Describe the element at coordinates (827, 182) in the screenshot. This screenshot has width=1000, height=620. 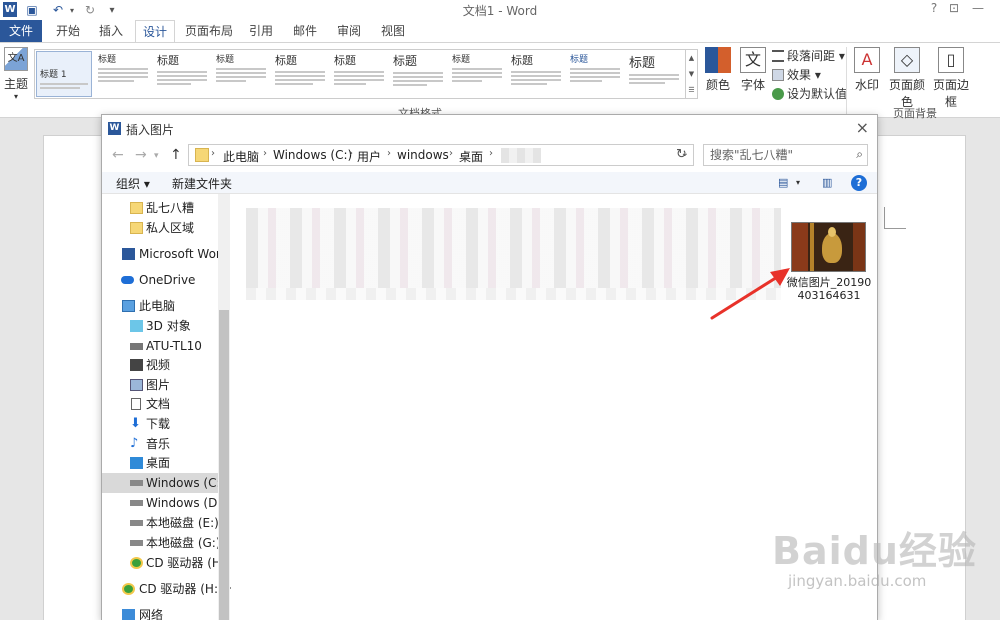
I see `preview-pane-icon: ▥` at that location.